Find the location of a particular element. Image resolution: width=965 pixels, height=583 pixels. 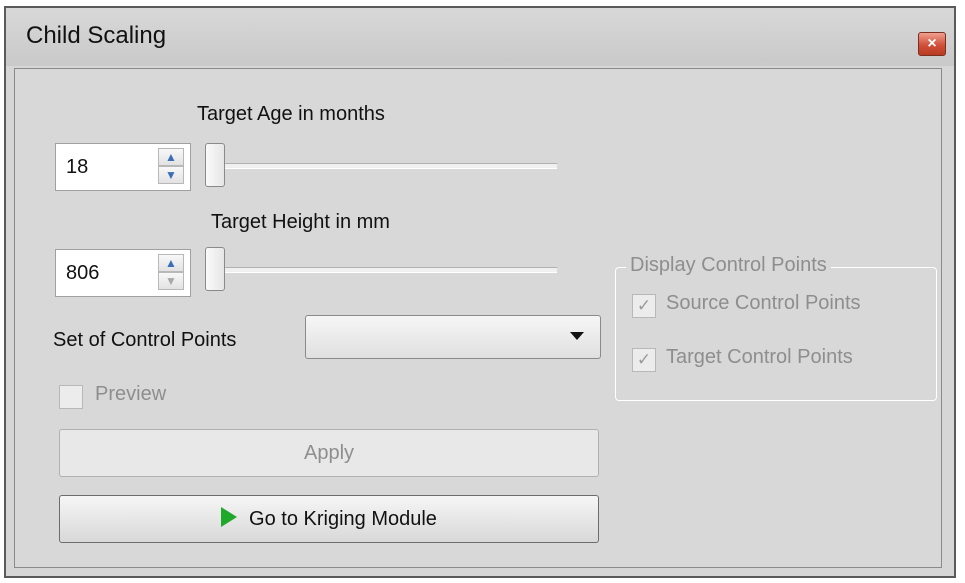

preview-label: Preview is located at coordinates (131, 394).